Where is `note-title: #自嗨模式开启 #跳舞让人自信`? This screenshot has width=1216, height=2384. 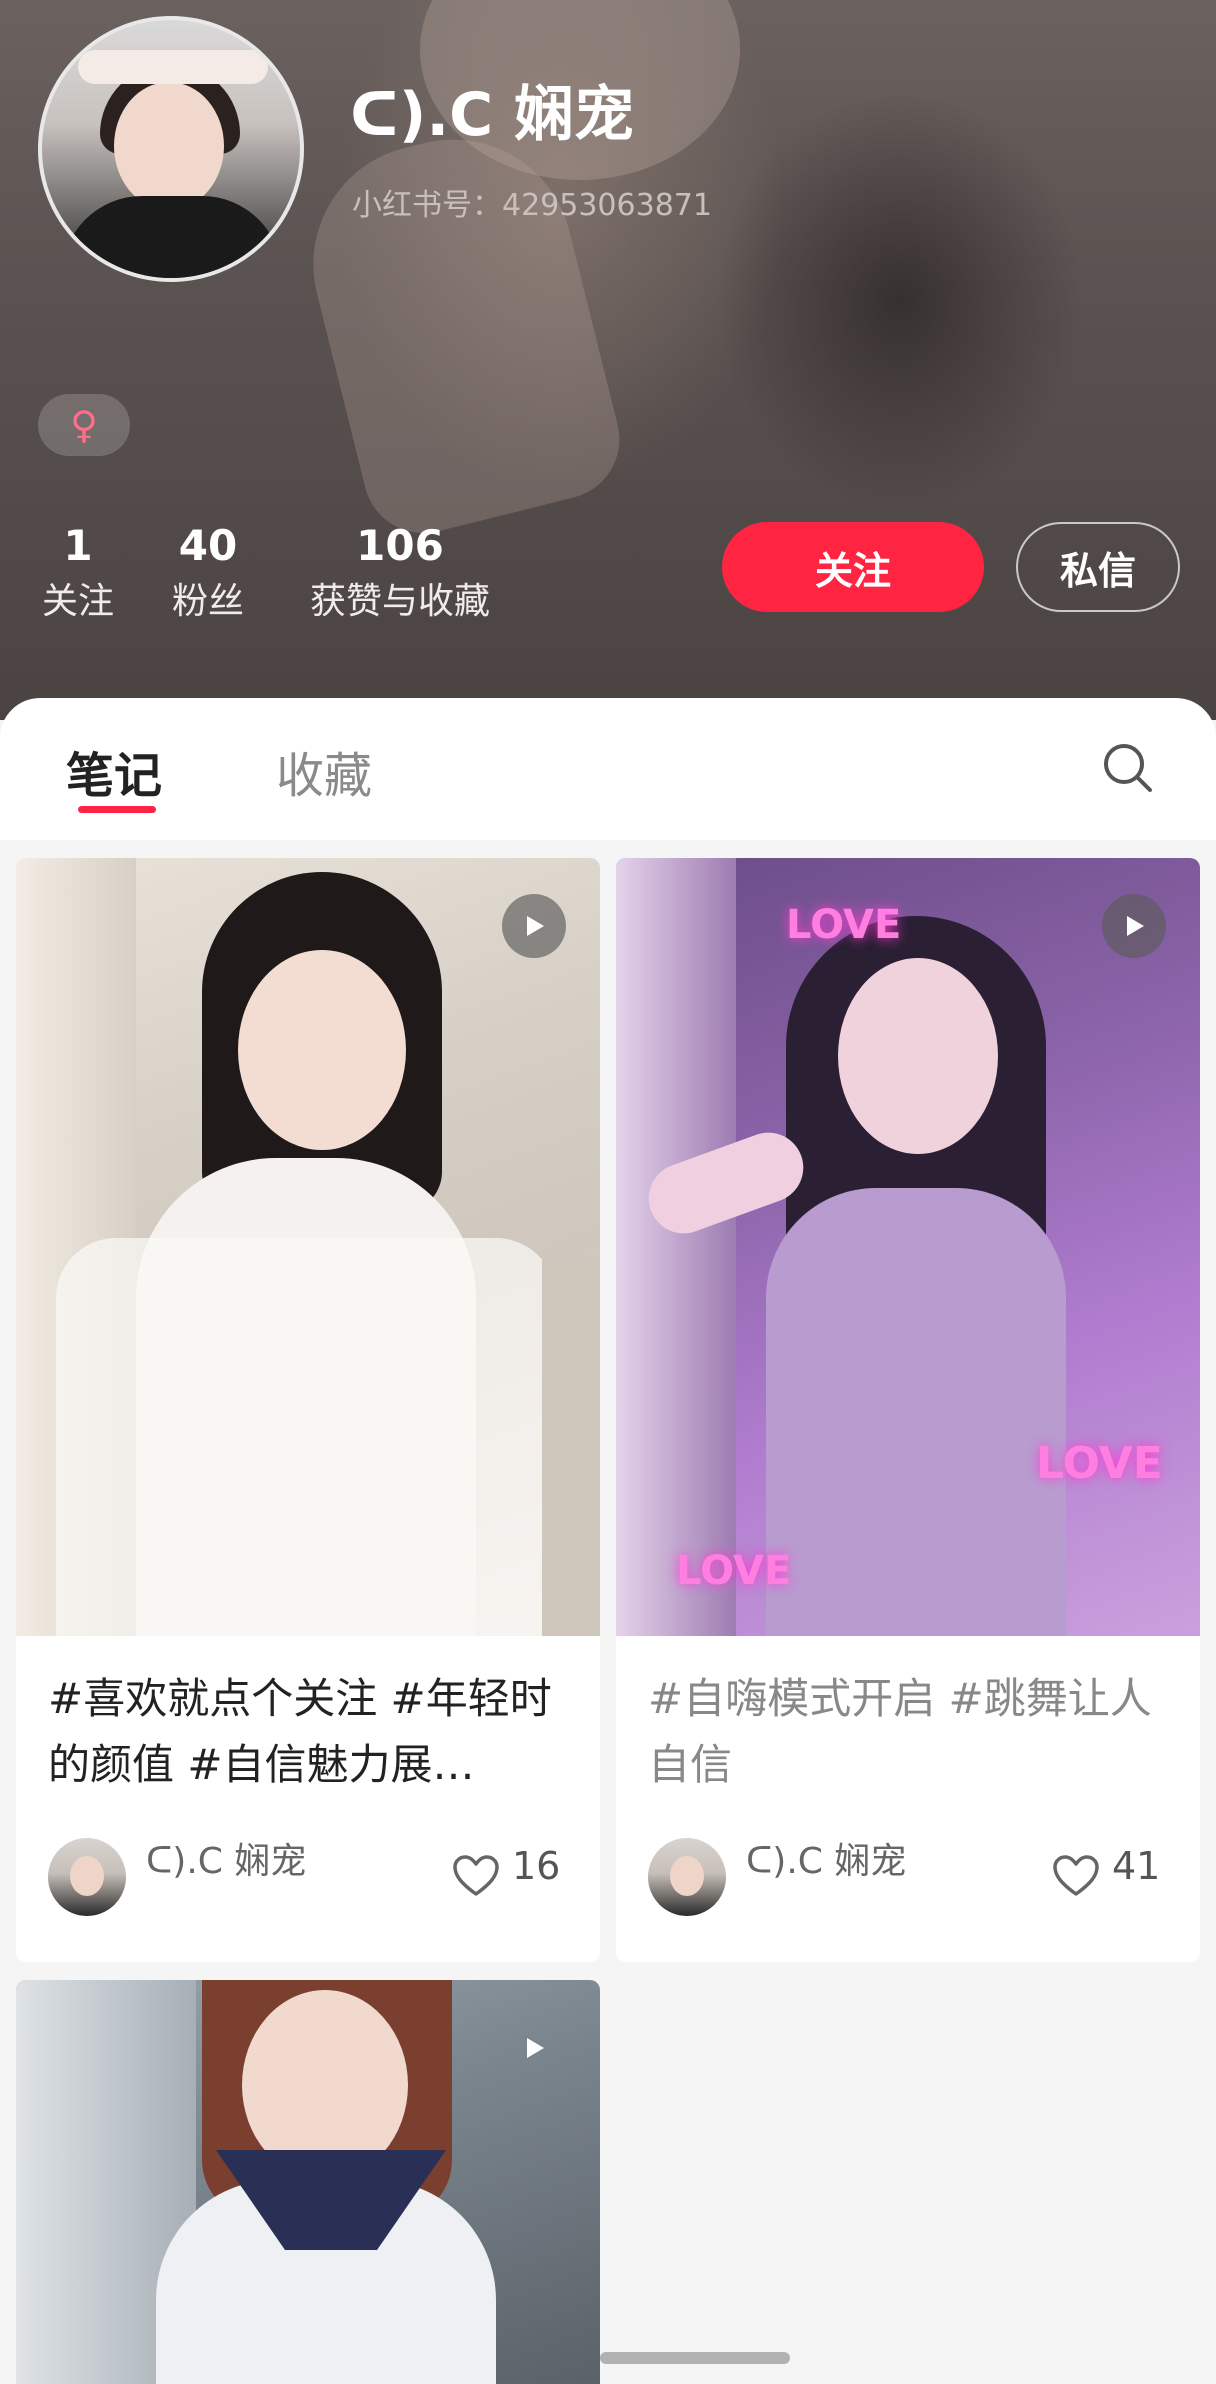 note-title: #自嗨模式开启 #跳舞让人自信 is located at coordinates (900, 1731).